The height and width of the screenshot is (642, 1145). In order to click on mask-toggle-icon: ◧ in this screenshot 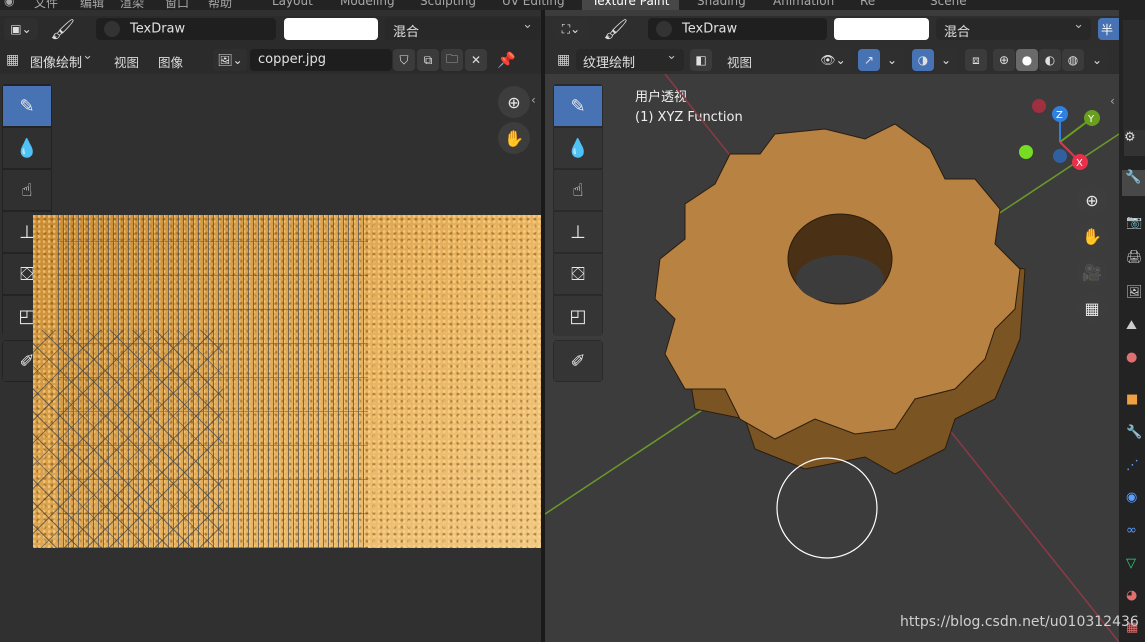, I will do `click(701, 60)`.